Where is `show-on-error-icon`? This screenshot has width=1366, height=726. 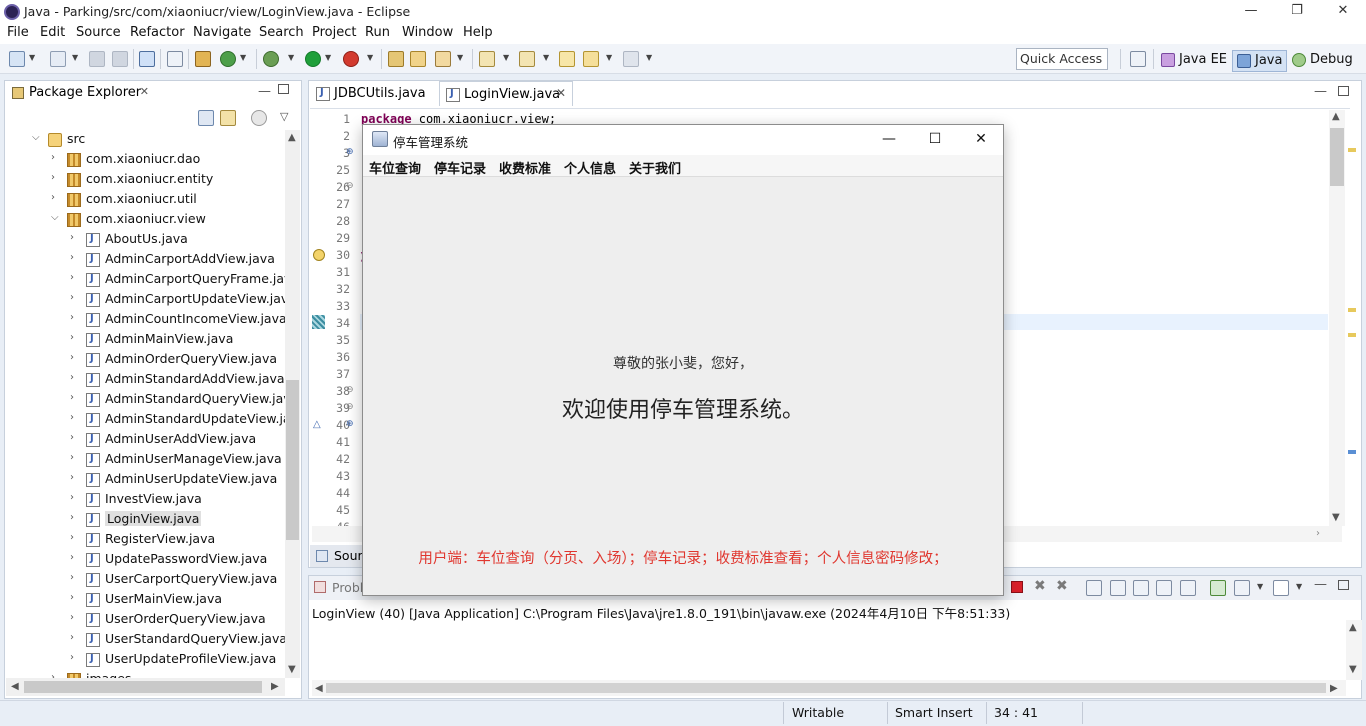 show-on-error-icon is located at coordinates (1188, 588).